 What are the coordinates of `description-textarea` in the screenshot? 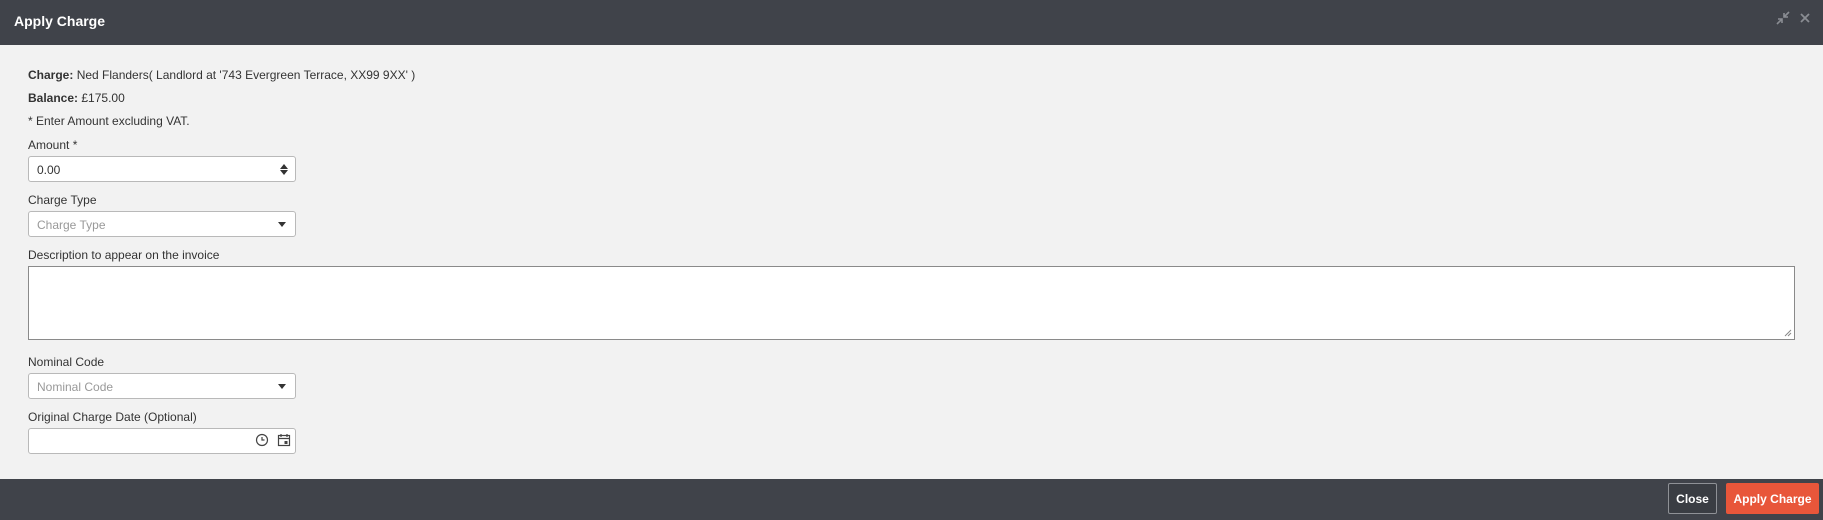 It's located at (911, 303).